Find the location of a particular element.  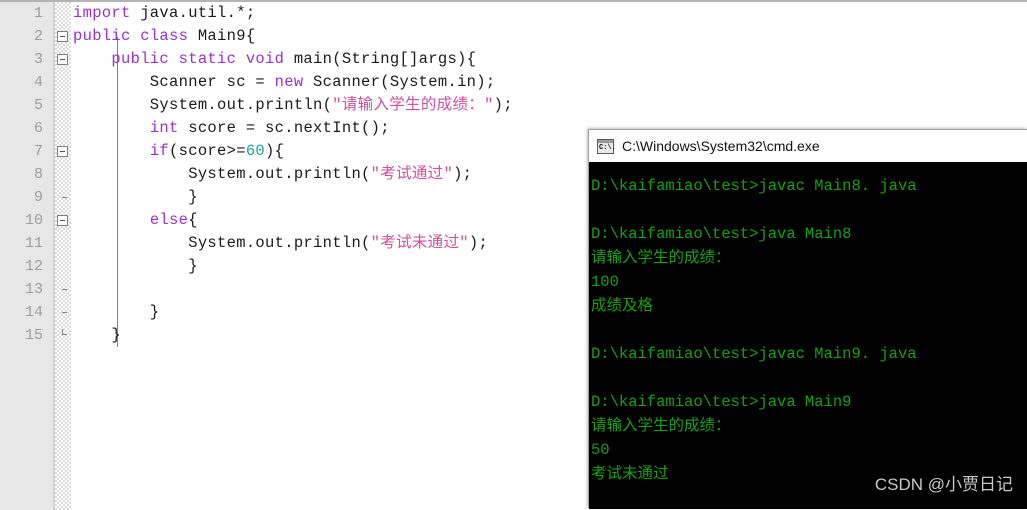

code-folding-gutter is located at coordinates (86, 256).